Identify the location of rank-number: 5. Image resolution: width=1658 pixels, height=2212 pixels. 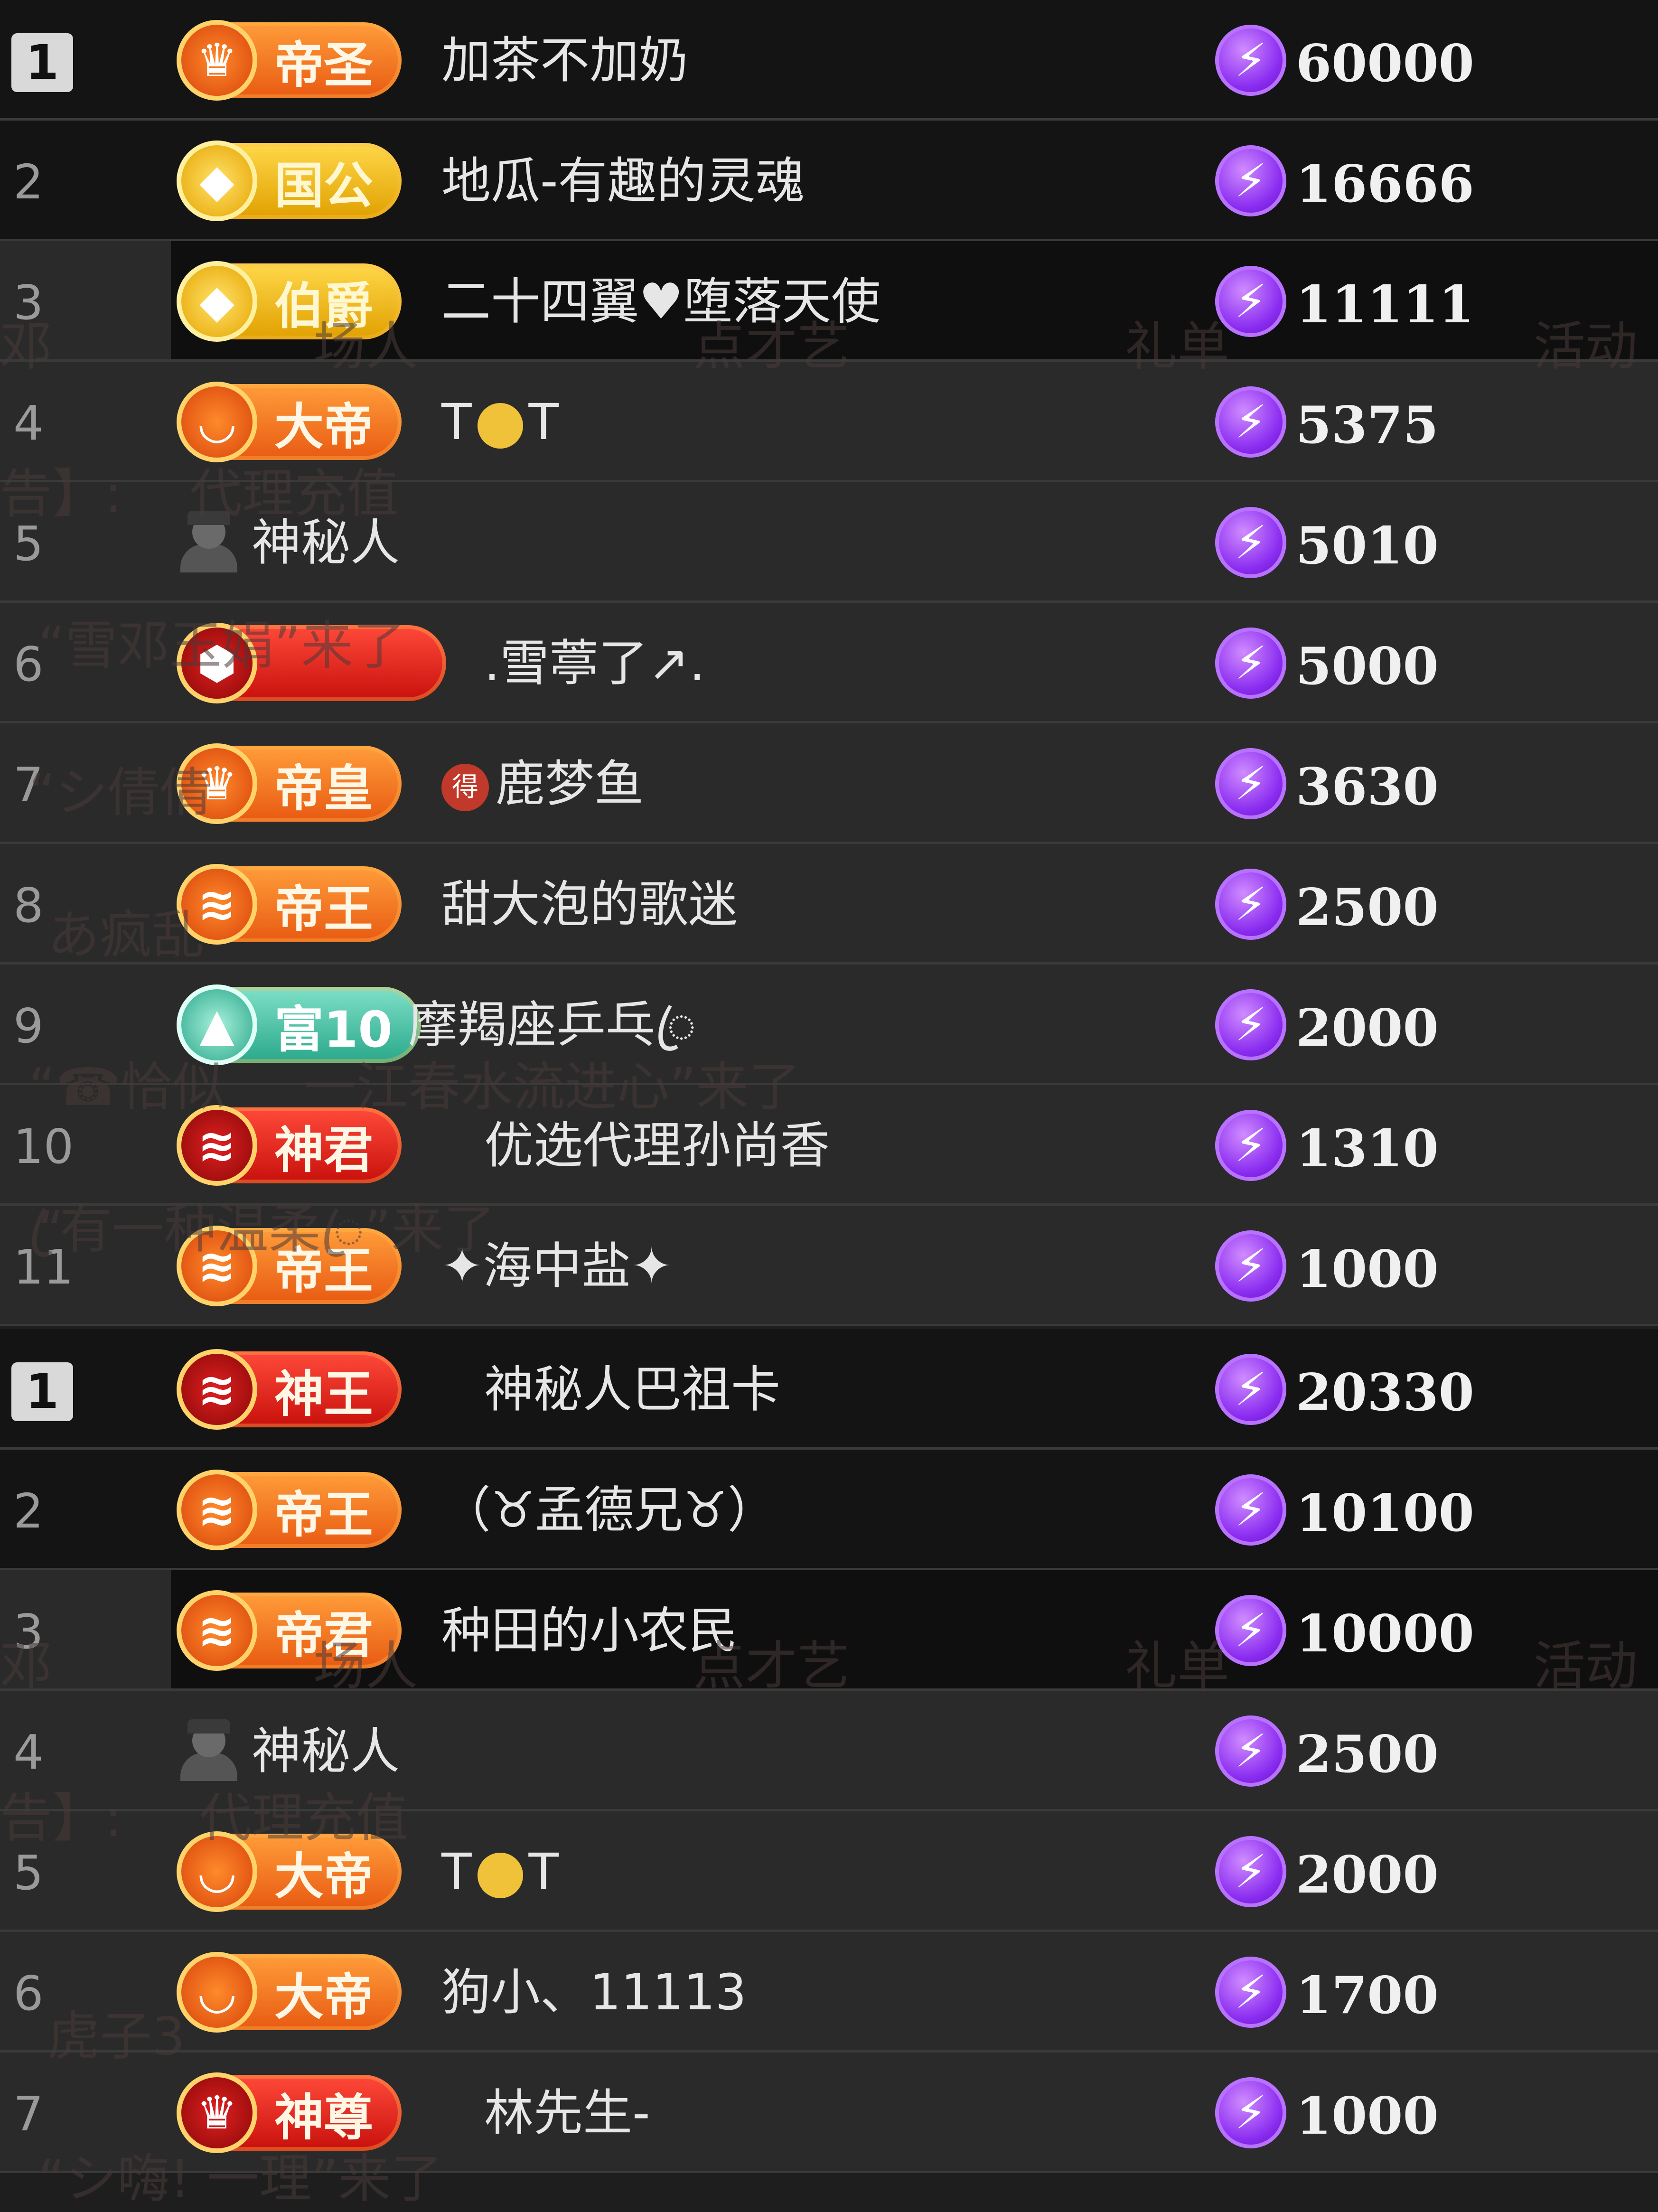
(28, 544).